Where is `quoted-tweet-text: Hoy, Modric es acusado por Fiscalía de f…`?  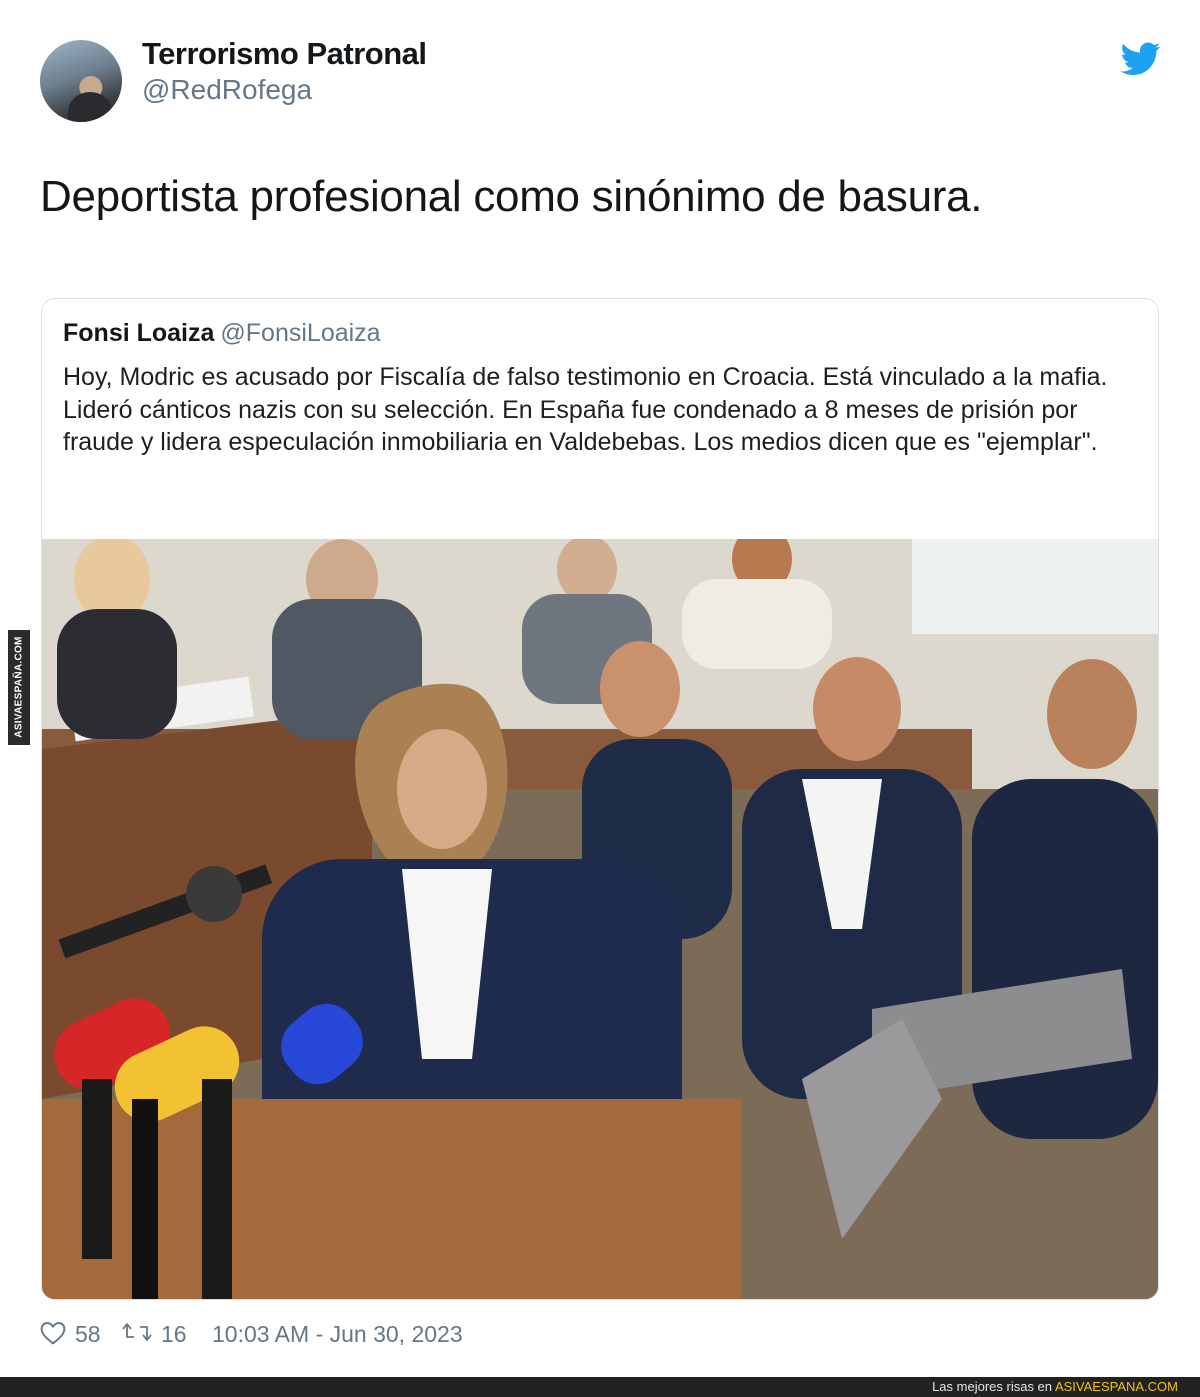 quoted-tweet-text: Hoy, Modric es acusado por Fiscalía de f… is located at coordinates (585, 409).